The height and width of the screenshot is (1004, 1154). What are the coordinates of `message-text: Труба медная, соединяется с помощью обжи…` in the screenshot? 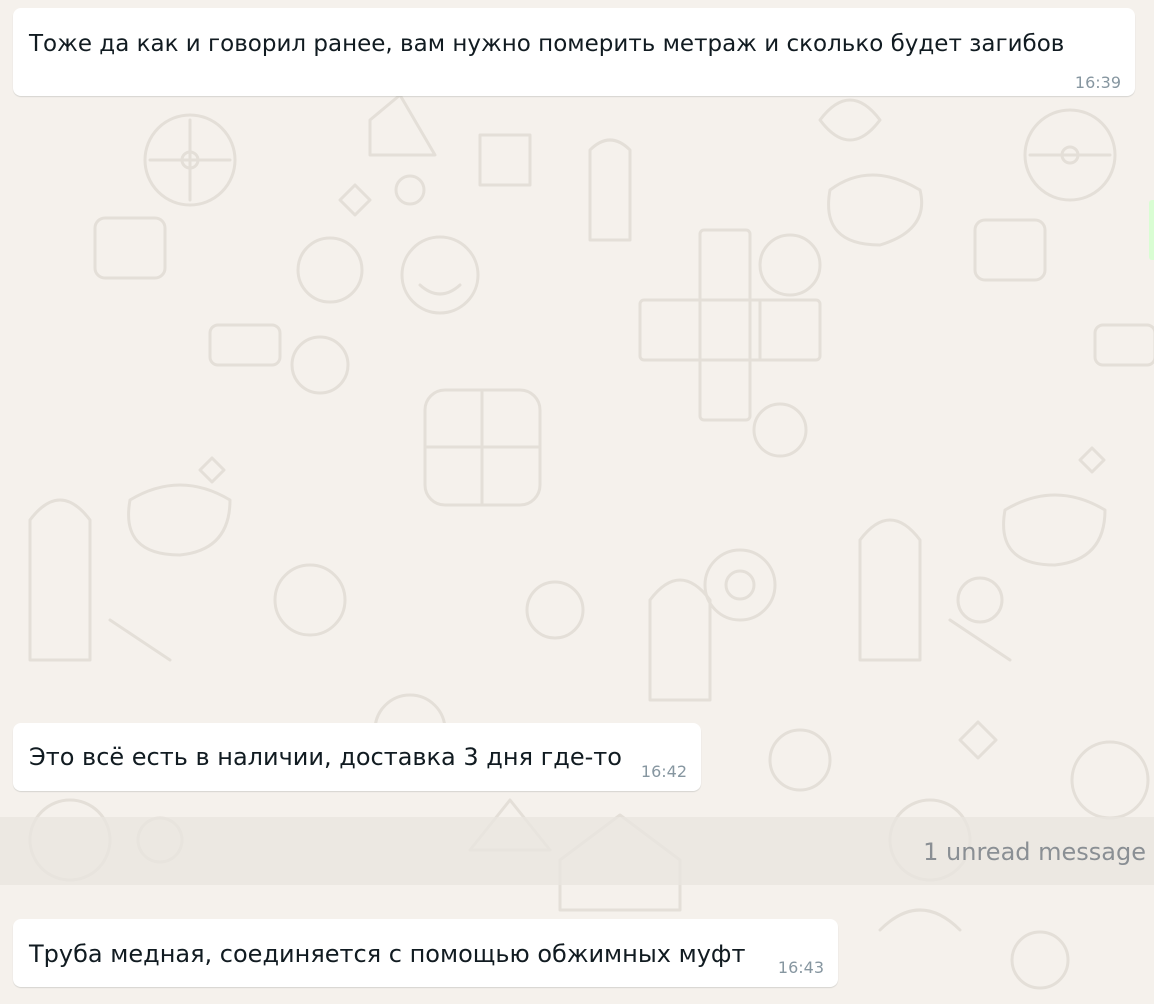 It's located at (387, 954).